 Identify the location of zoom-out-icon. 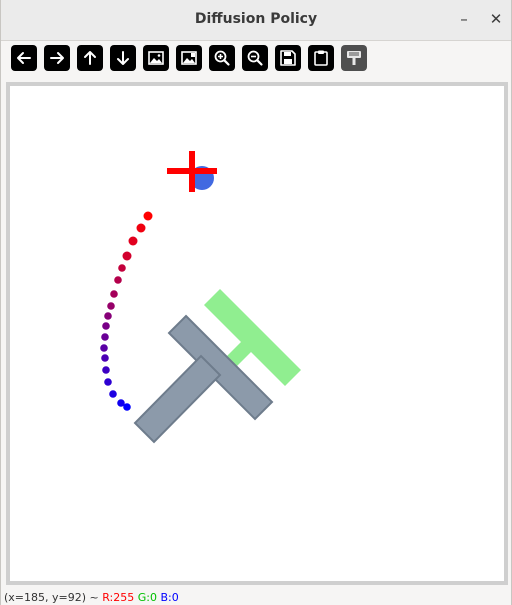
(255, 58).